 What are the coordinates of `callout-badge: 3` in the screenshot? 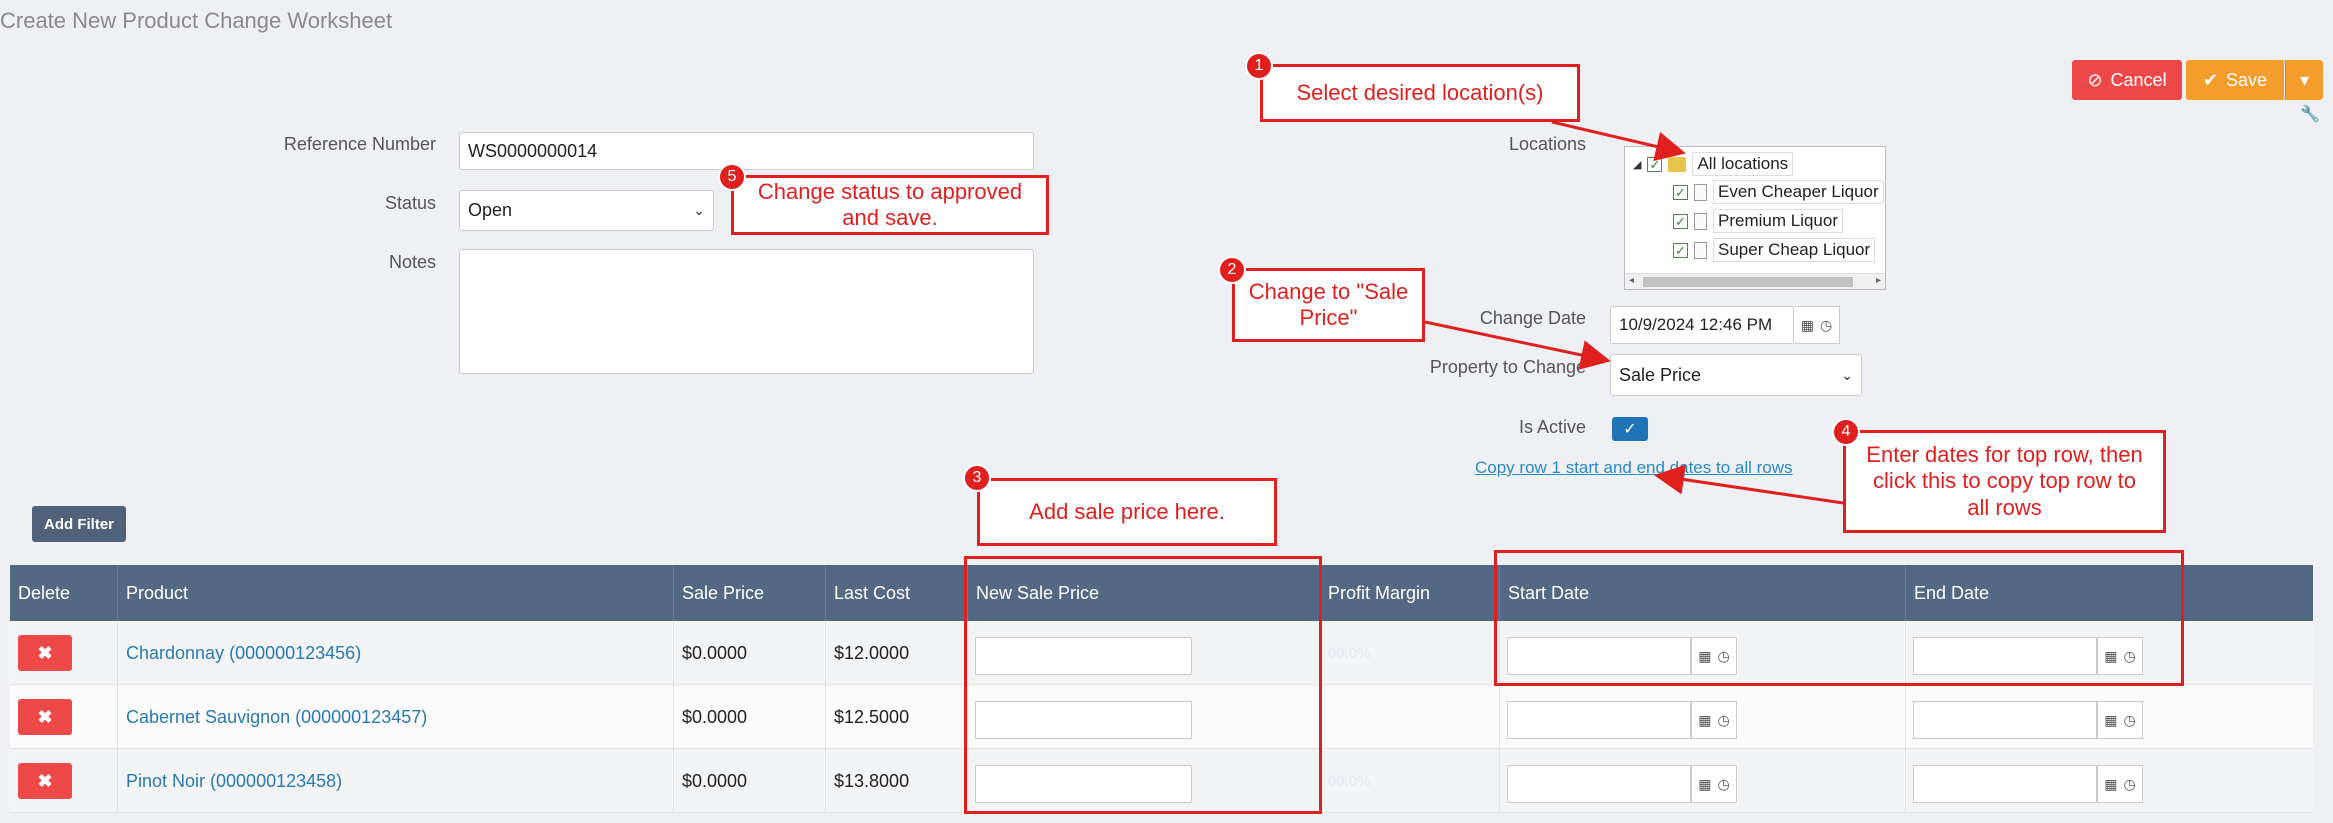 It's located at (977, 478).